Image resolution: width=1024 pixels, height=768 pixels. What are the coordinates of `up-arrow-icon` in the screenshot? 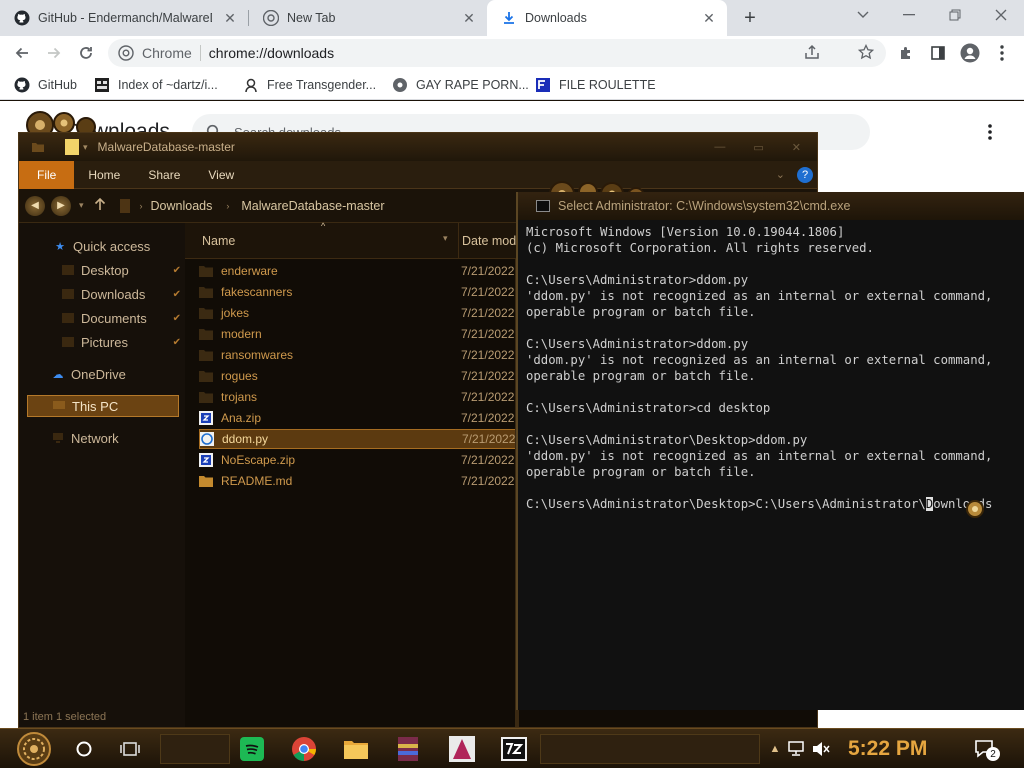 It's located at (100, 205).